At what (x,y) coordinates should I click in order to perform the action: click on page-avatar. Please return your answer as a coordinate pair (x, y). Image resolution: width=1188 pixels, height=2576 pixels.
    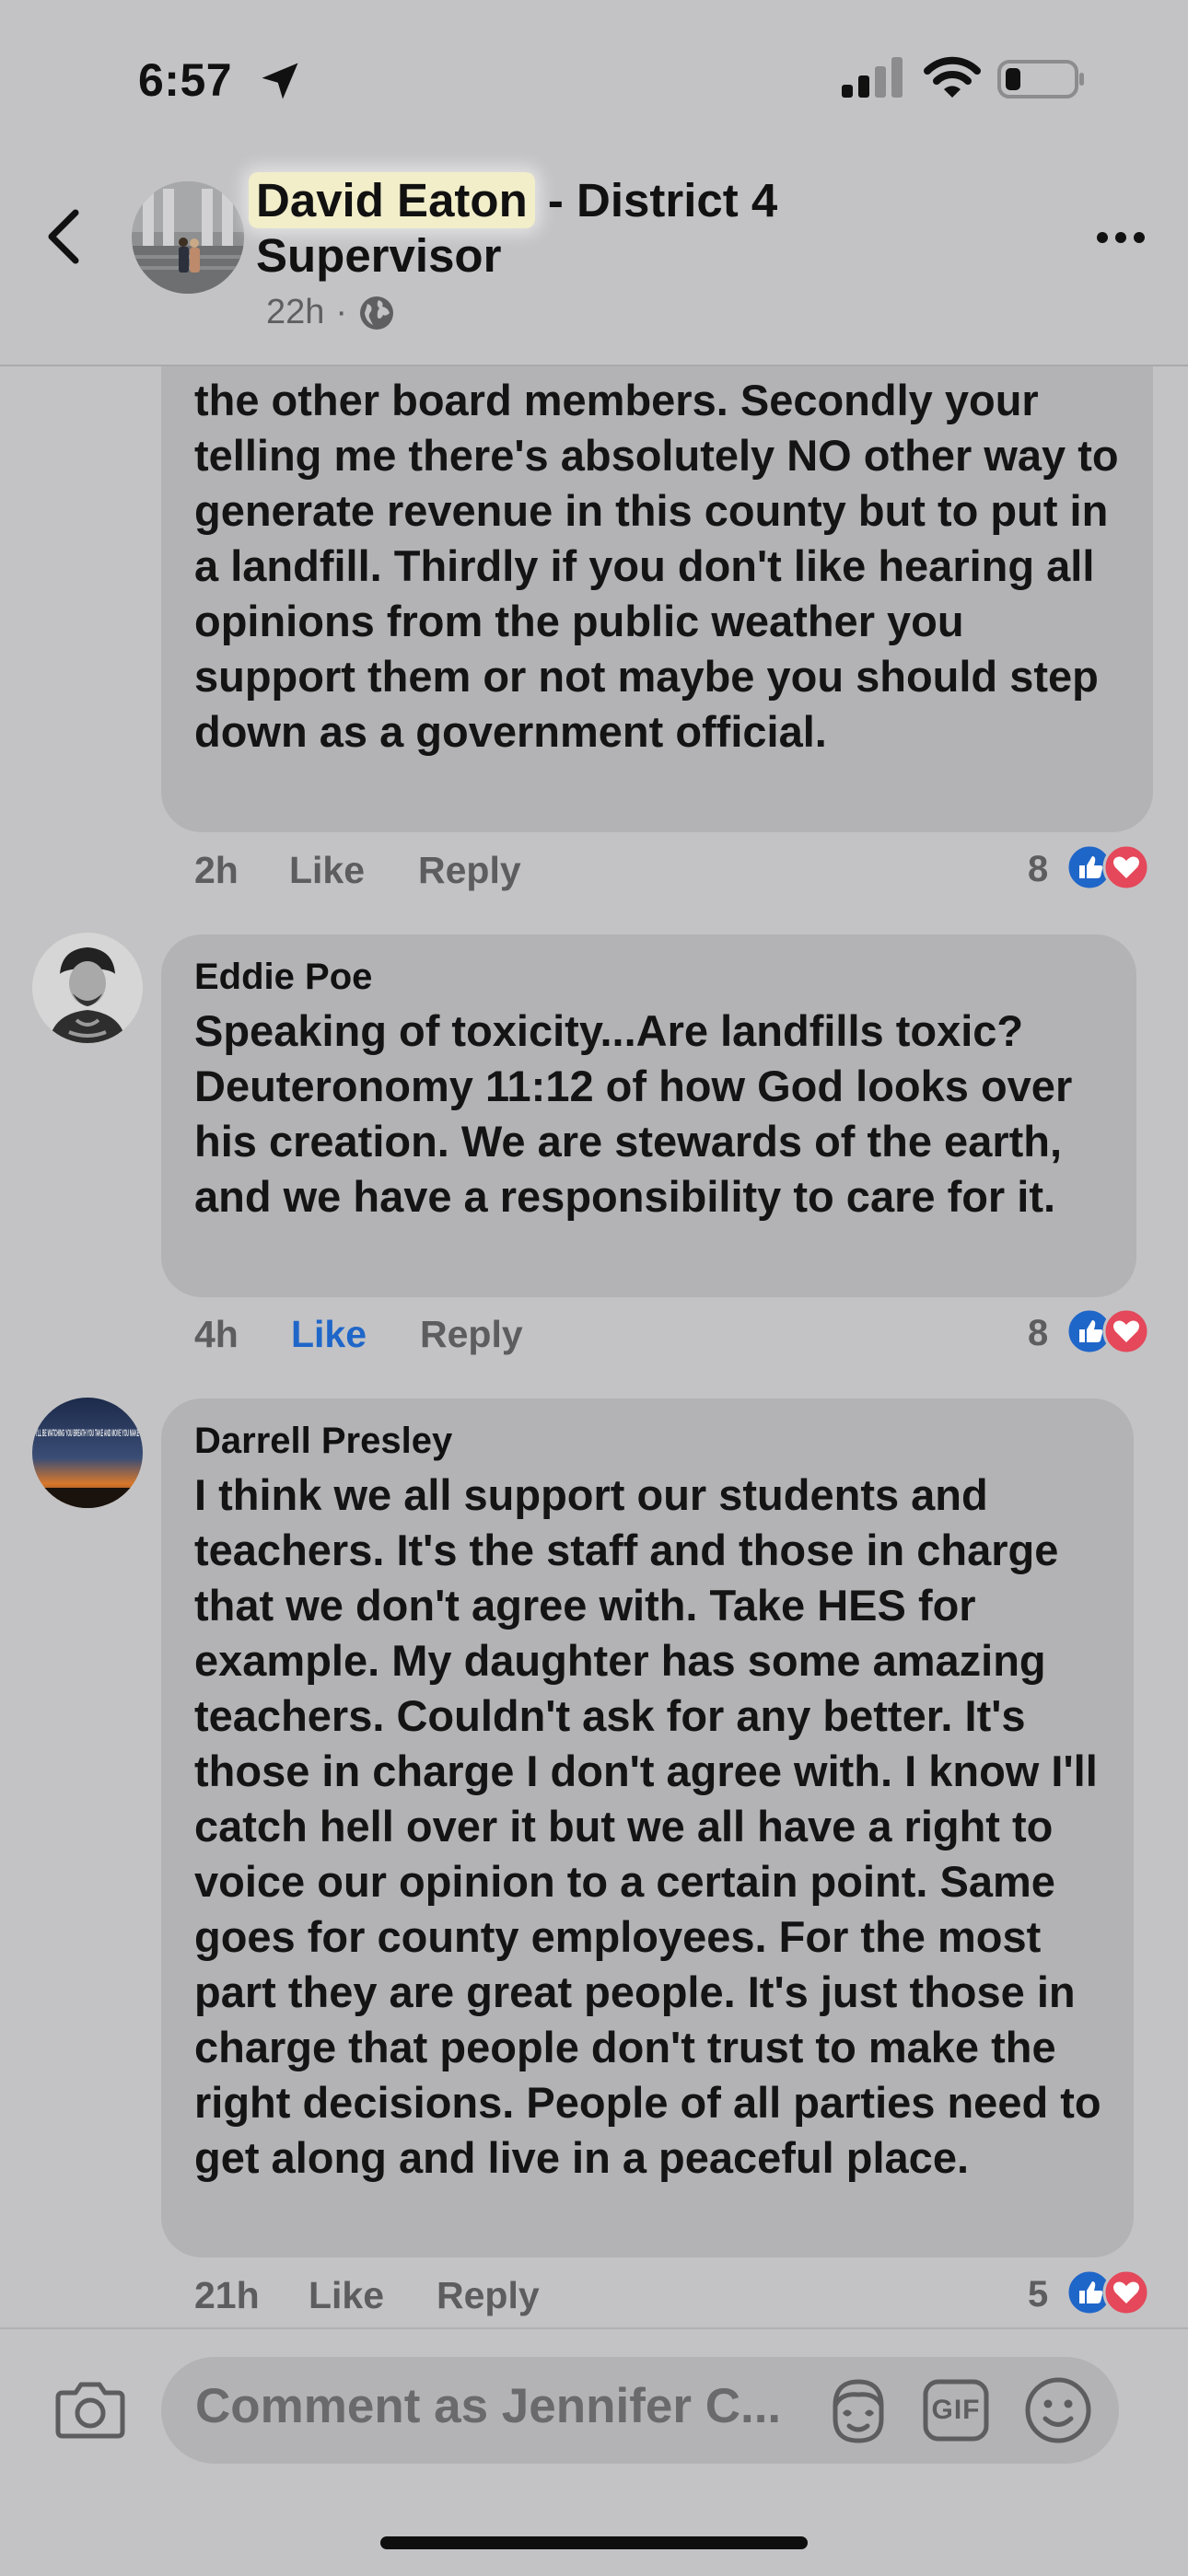
    Looking at the image, I should click on (188, 237).